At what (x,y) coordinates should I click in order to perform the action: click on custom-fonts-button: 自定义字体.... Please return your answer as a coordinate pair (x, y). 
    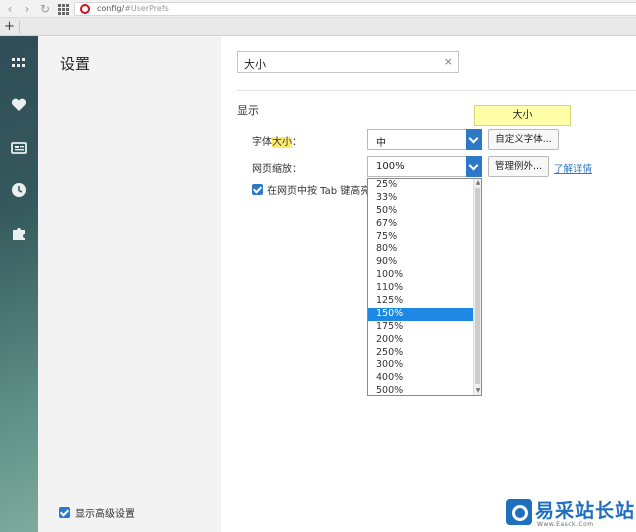
    Looking at the image, I should click on (523, 139).